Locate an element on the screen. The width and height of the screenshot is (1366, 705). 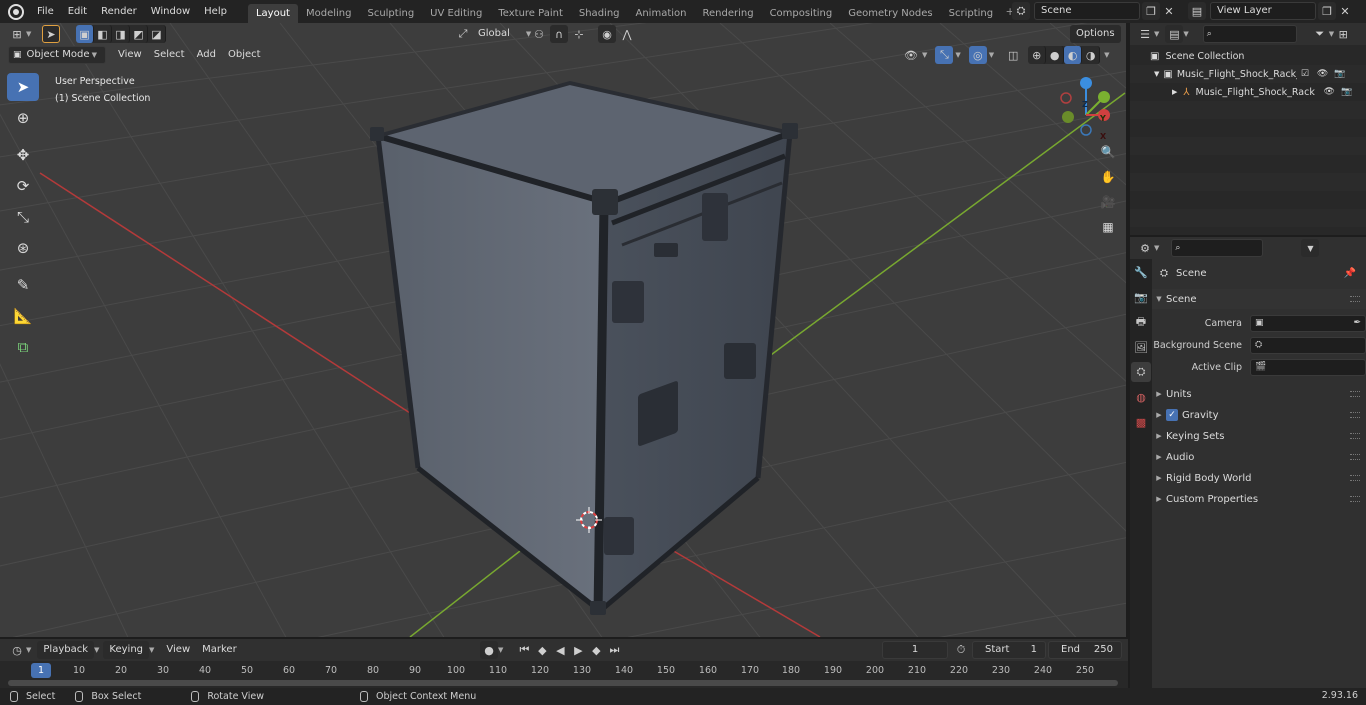
blender-logo-icon is located at coordinates (16, 11).